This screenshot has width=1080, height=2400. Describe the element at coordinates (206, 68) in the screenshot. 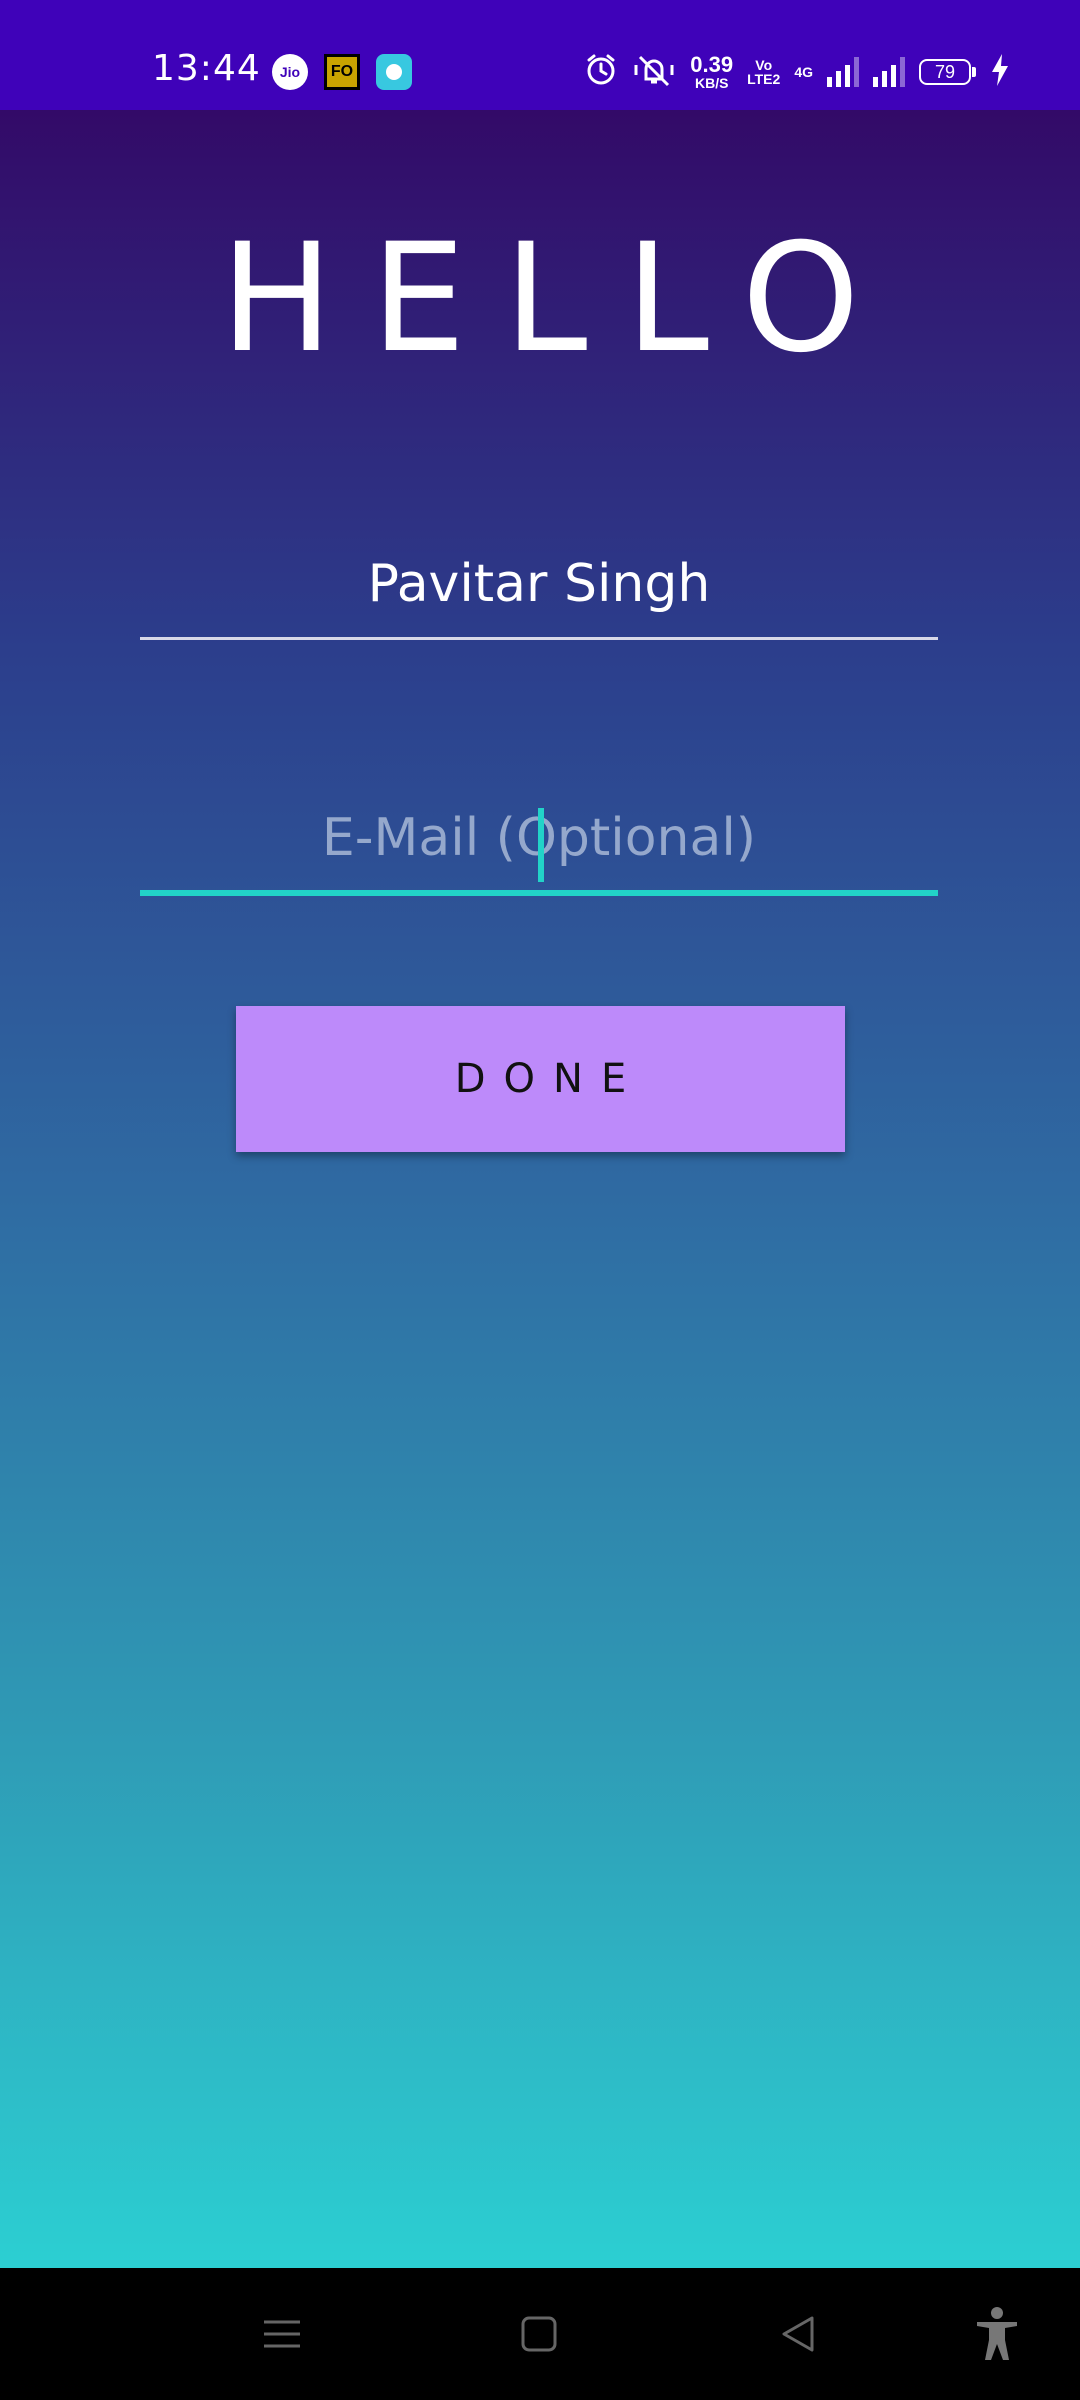

I see `status-time: 13:44` at that location.